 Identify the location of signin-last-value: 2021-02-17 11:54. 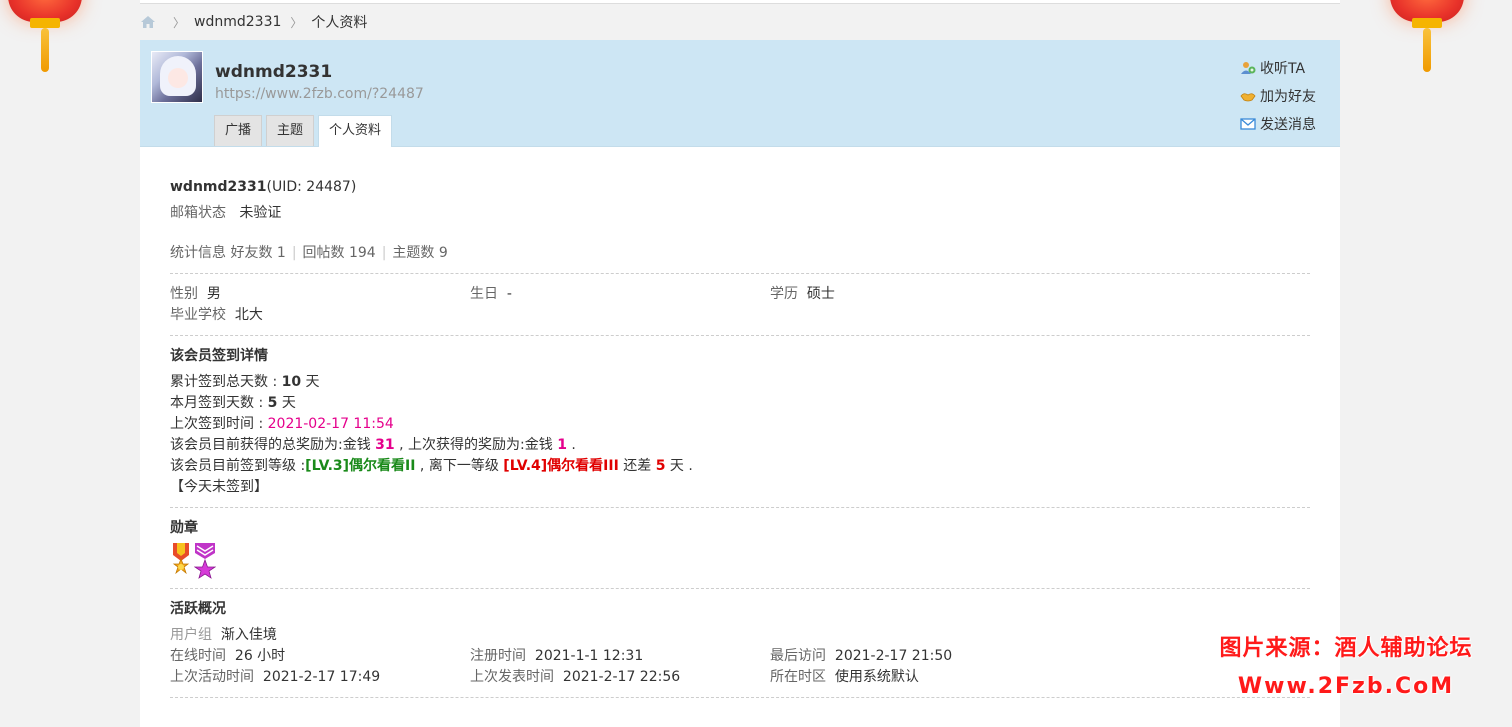
(330, 424).